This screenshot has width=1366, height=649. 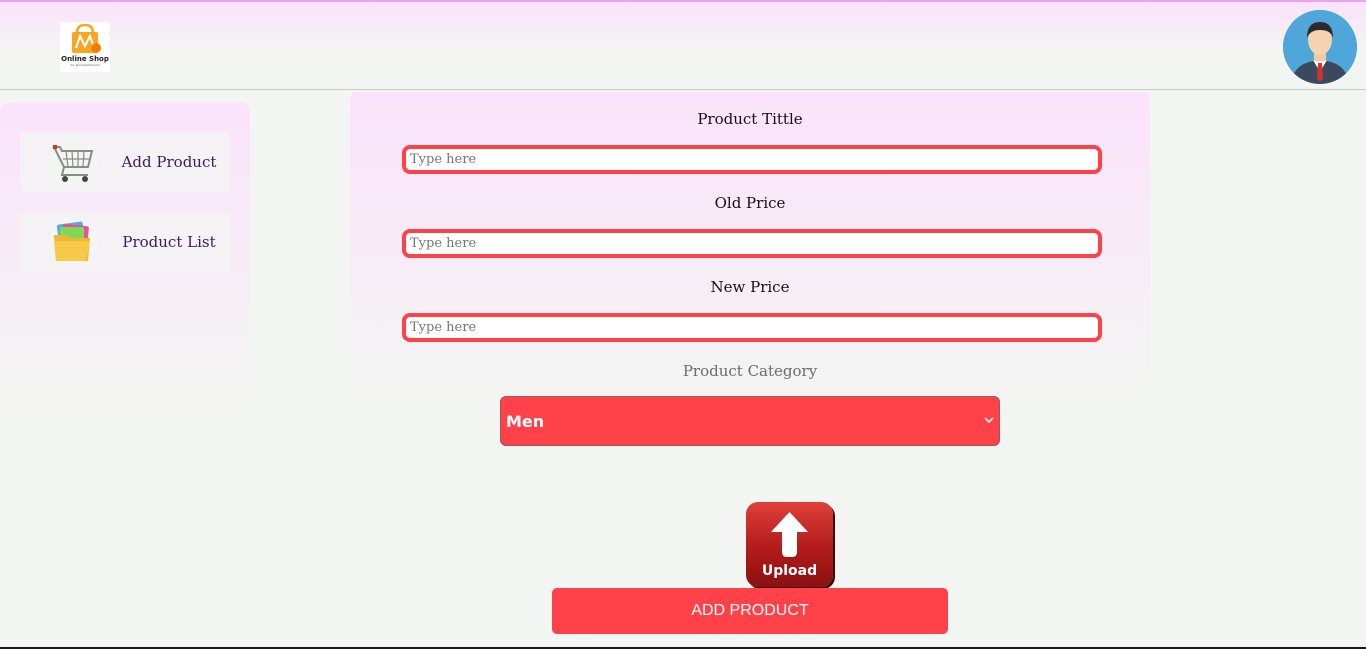 What do you see at coordinates (750, 371) in the screenshot?
I see `product-category-label: Product Category` at bounding box center [750, 371].